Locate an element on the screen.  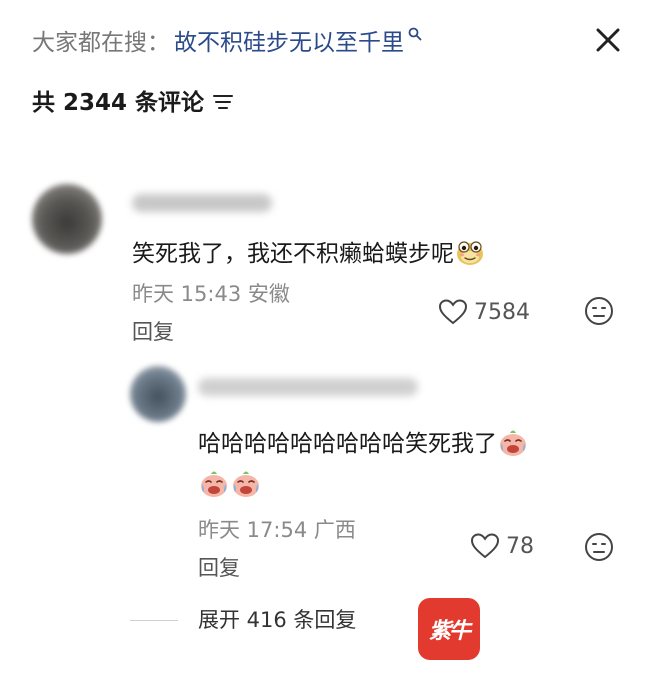
expand-divider is located at coordinates (154, 620).